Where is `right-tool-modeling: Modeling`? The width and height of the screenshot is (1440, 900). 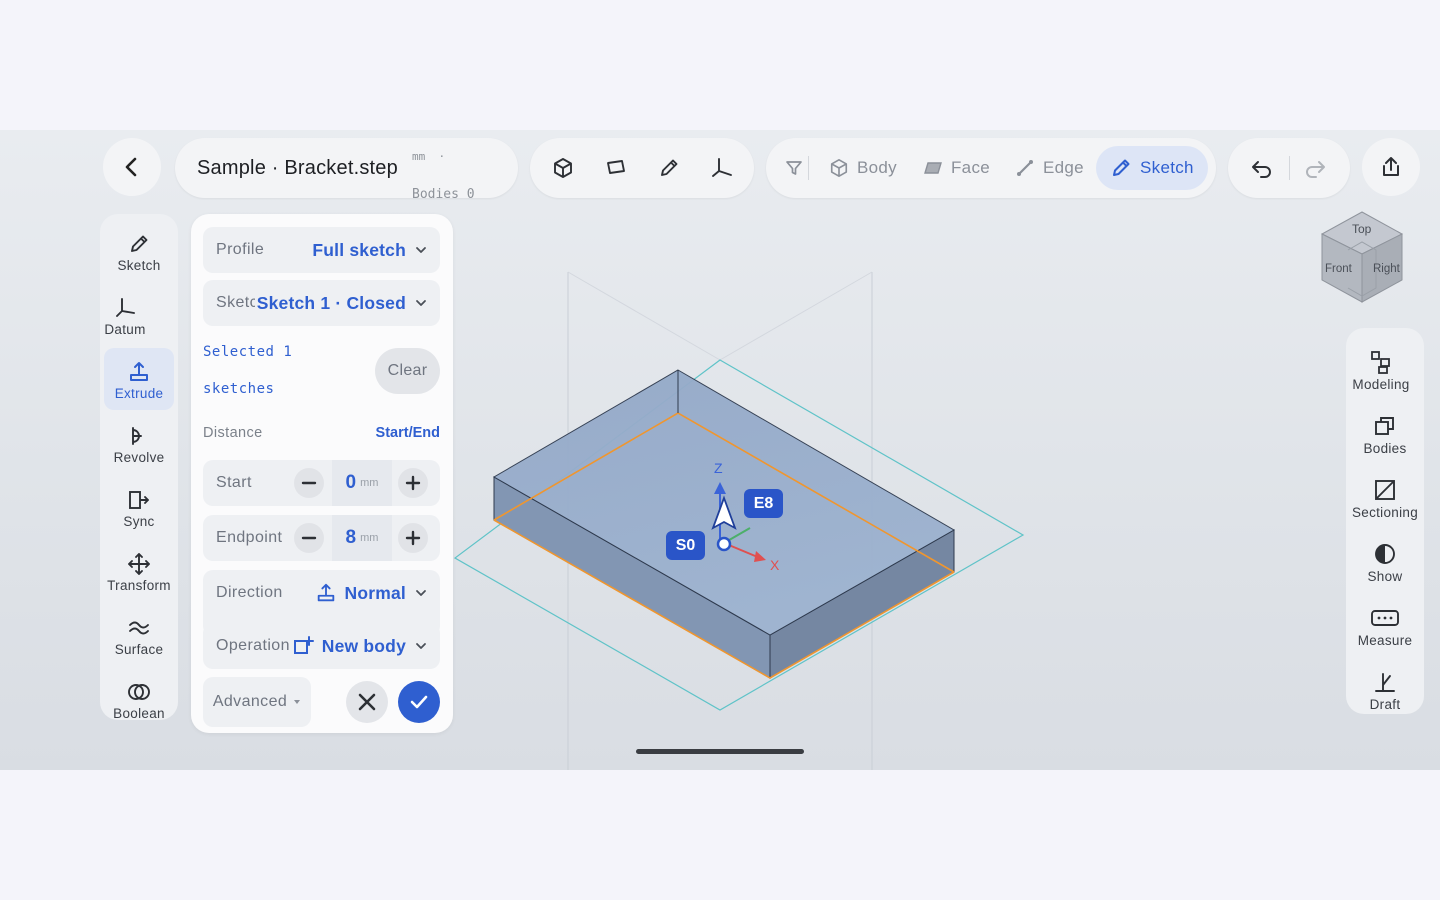 right-tool-modeling: Modeling is located at coordinates (1381, 369).